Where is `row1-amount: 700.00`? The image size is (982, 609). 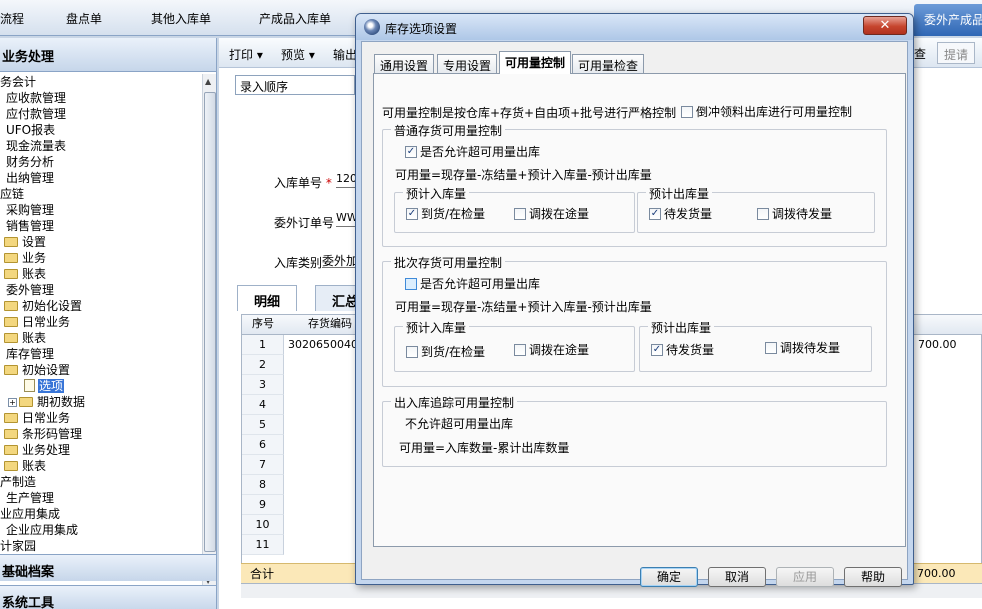
row1-amount: 700.00 is located at coordinates (937, 345).